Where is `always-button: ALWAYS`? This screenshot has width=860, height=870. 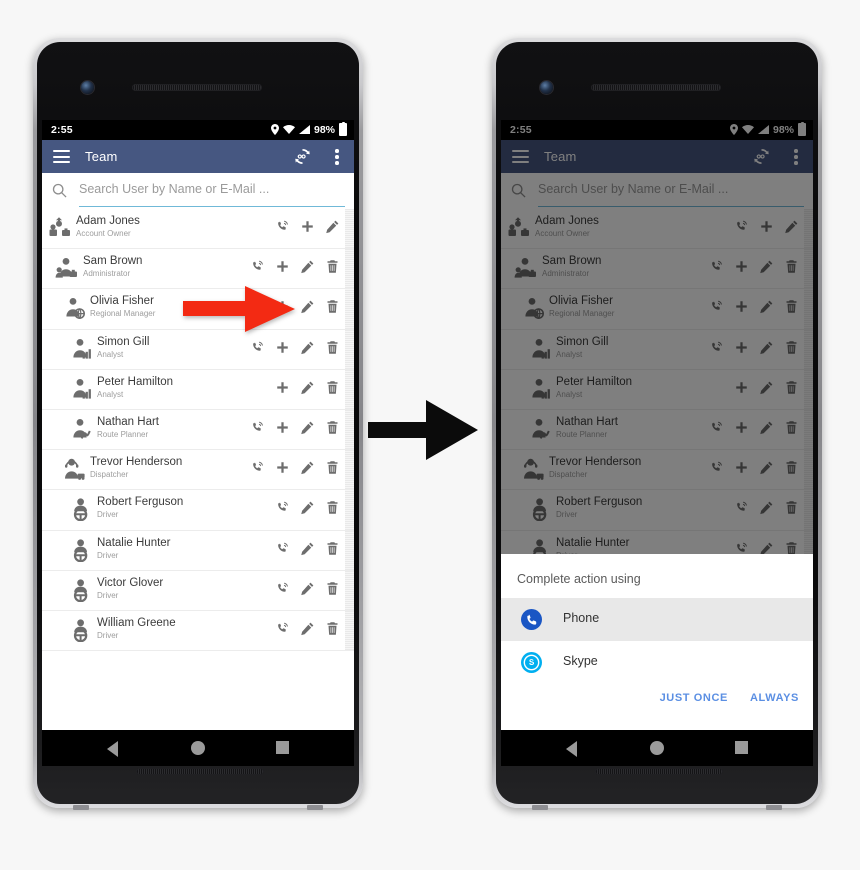
always-button: ALWAYS is located at coordinates (774, 698).